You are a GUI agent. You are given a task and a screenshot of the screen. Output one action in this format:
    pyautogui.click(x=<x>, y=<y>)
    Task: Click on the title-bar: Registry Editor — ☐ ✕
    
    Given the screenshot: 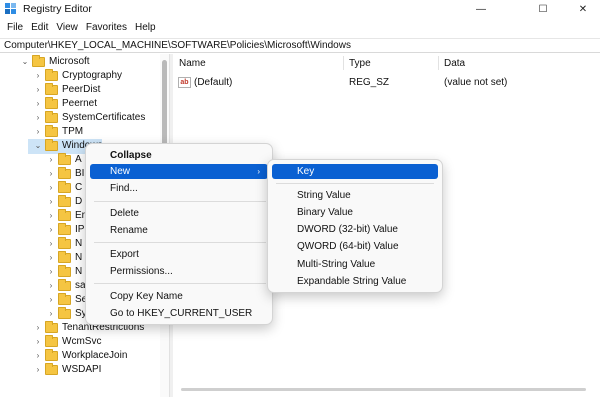 What is the action you would take?
    pyautogui.click(x=300, y=9)
    